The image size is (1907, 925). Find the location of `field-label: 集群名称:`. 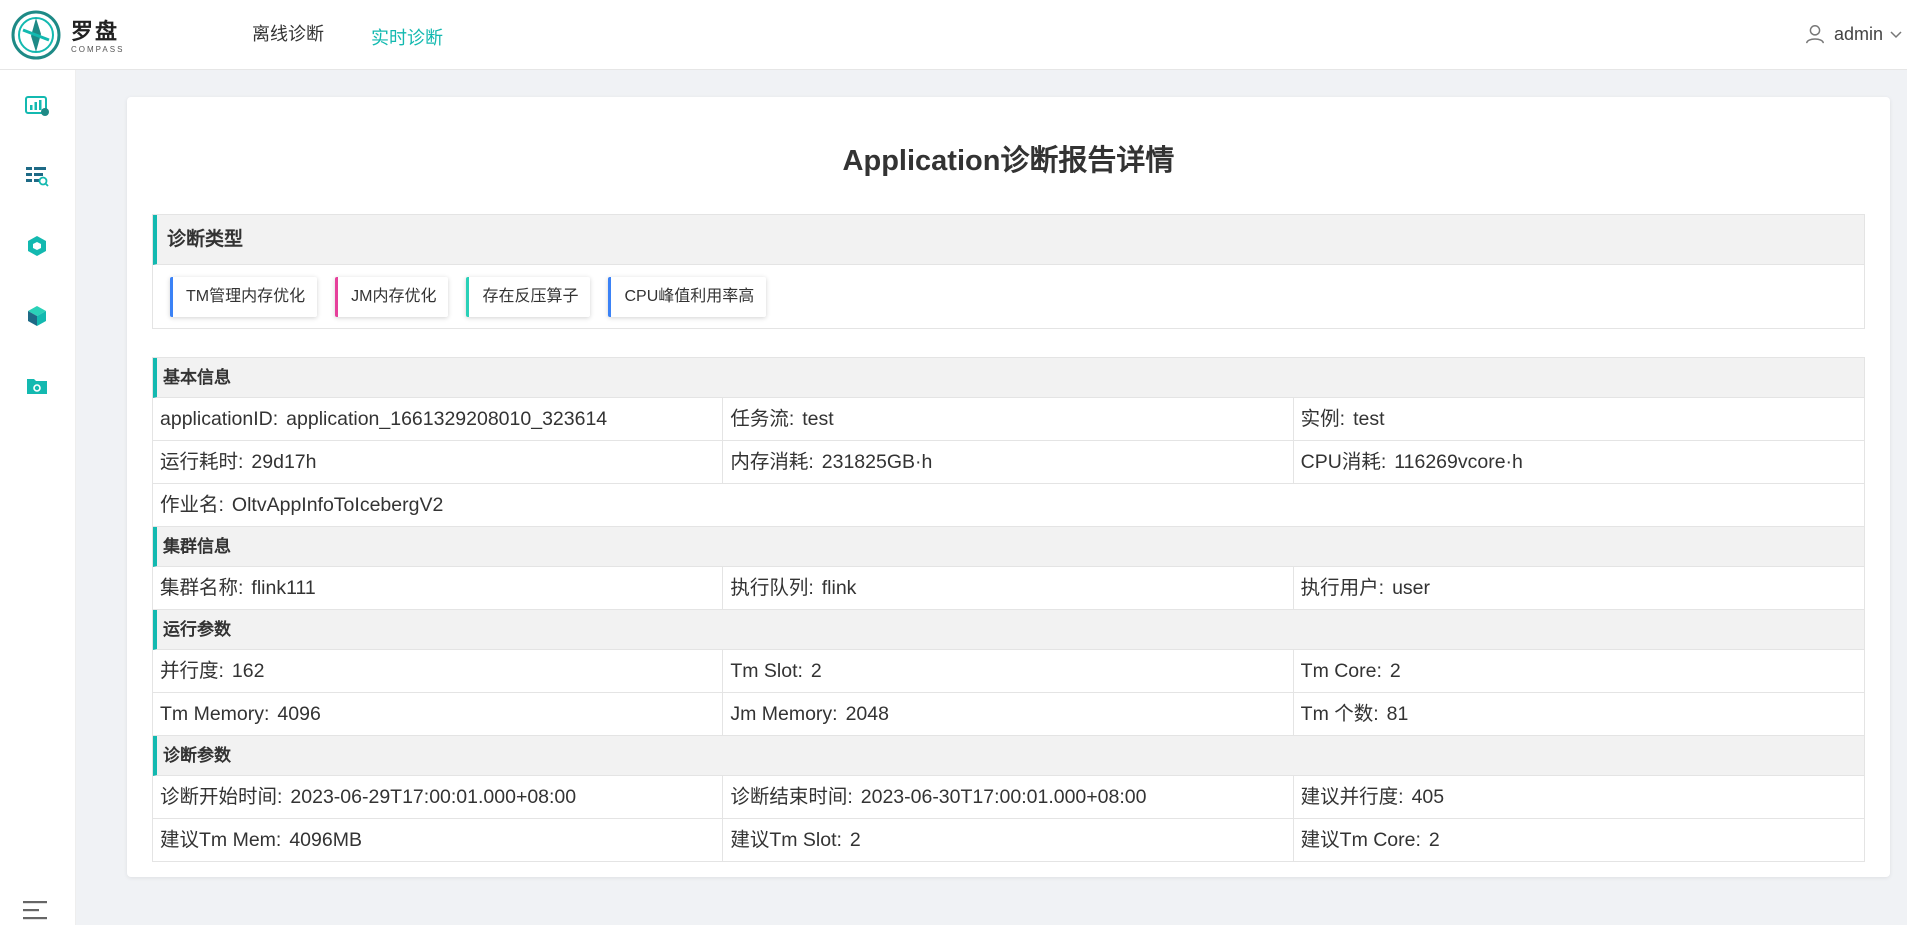

field-label: 集群名称: is located at coordinates (202, 588).